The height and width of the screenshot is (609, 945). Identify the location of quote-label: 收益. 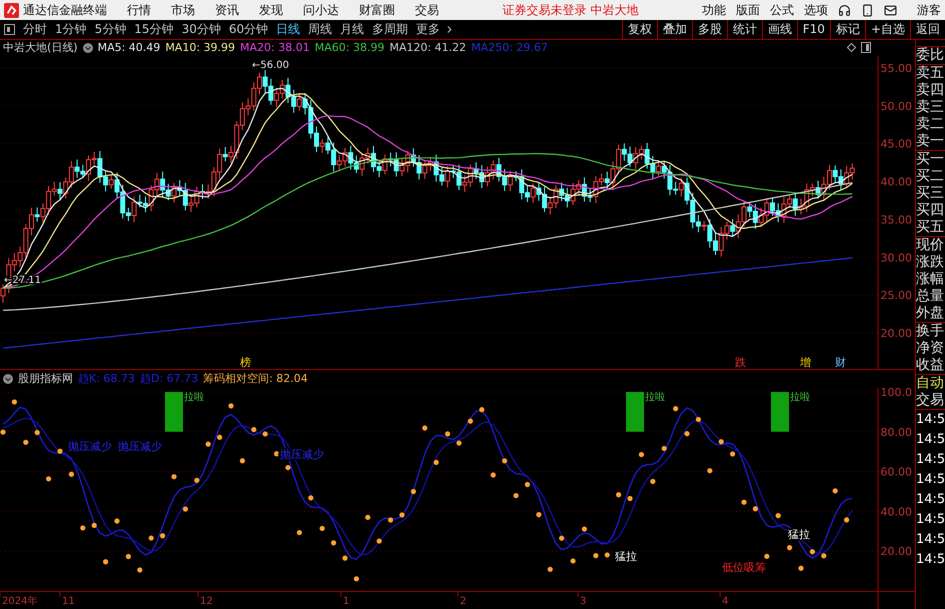
(930, 365).